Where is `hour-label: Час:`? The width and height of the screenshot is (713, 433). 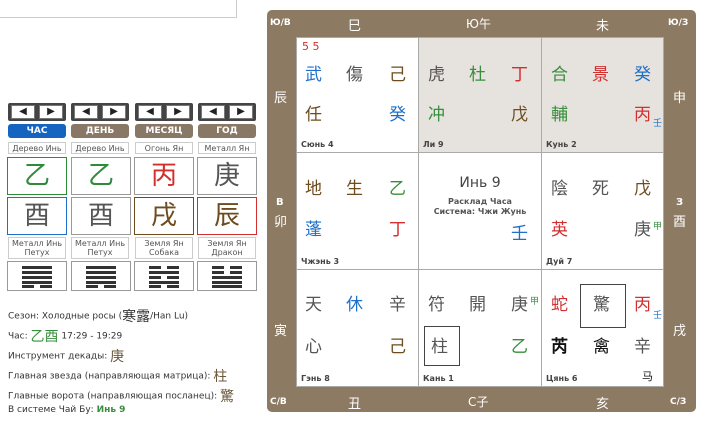 hour-label: Час: is located at coordinates (18, 336).